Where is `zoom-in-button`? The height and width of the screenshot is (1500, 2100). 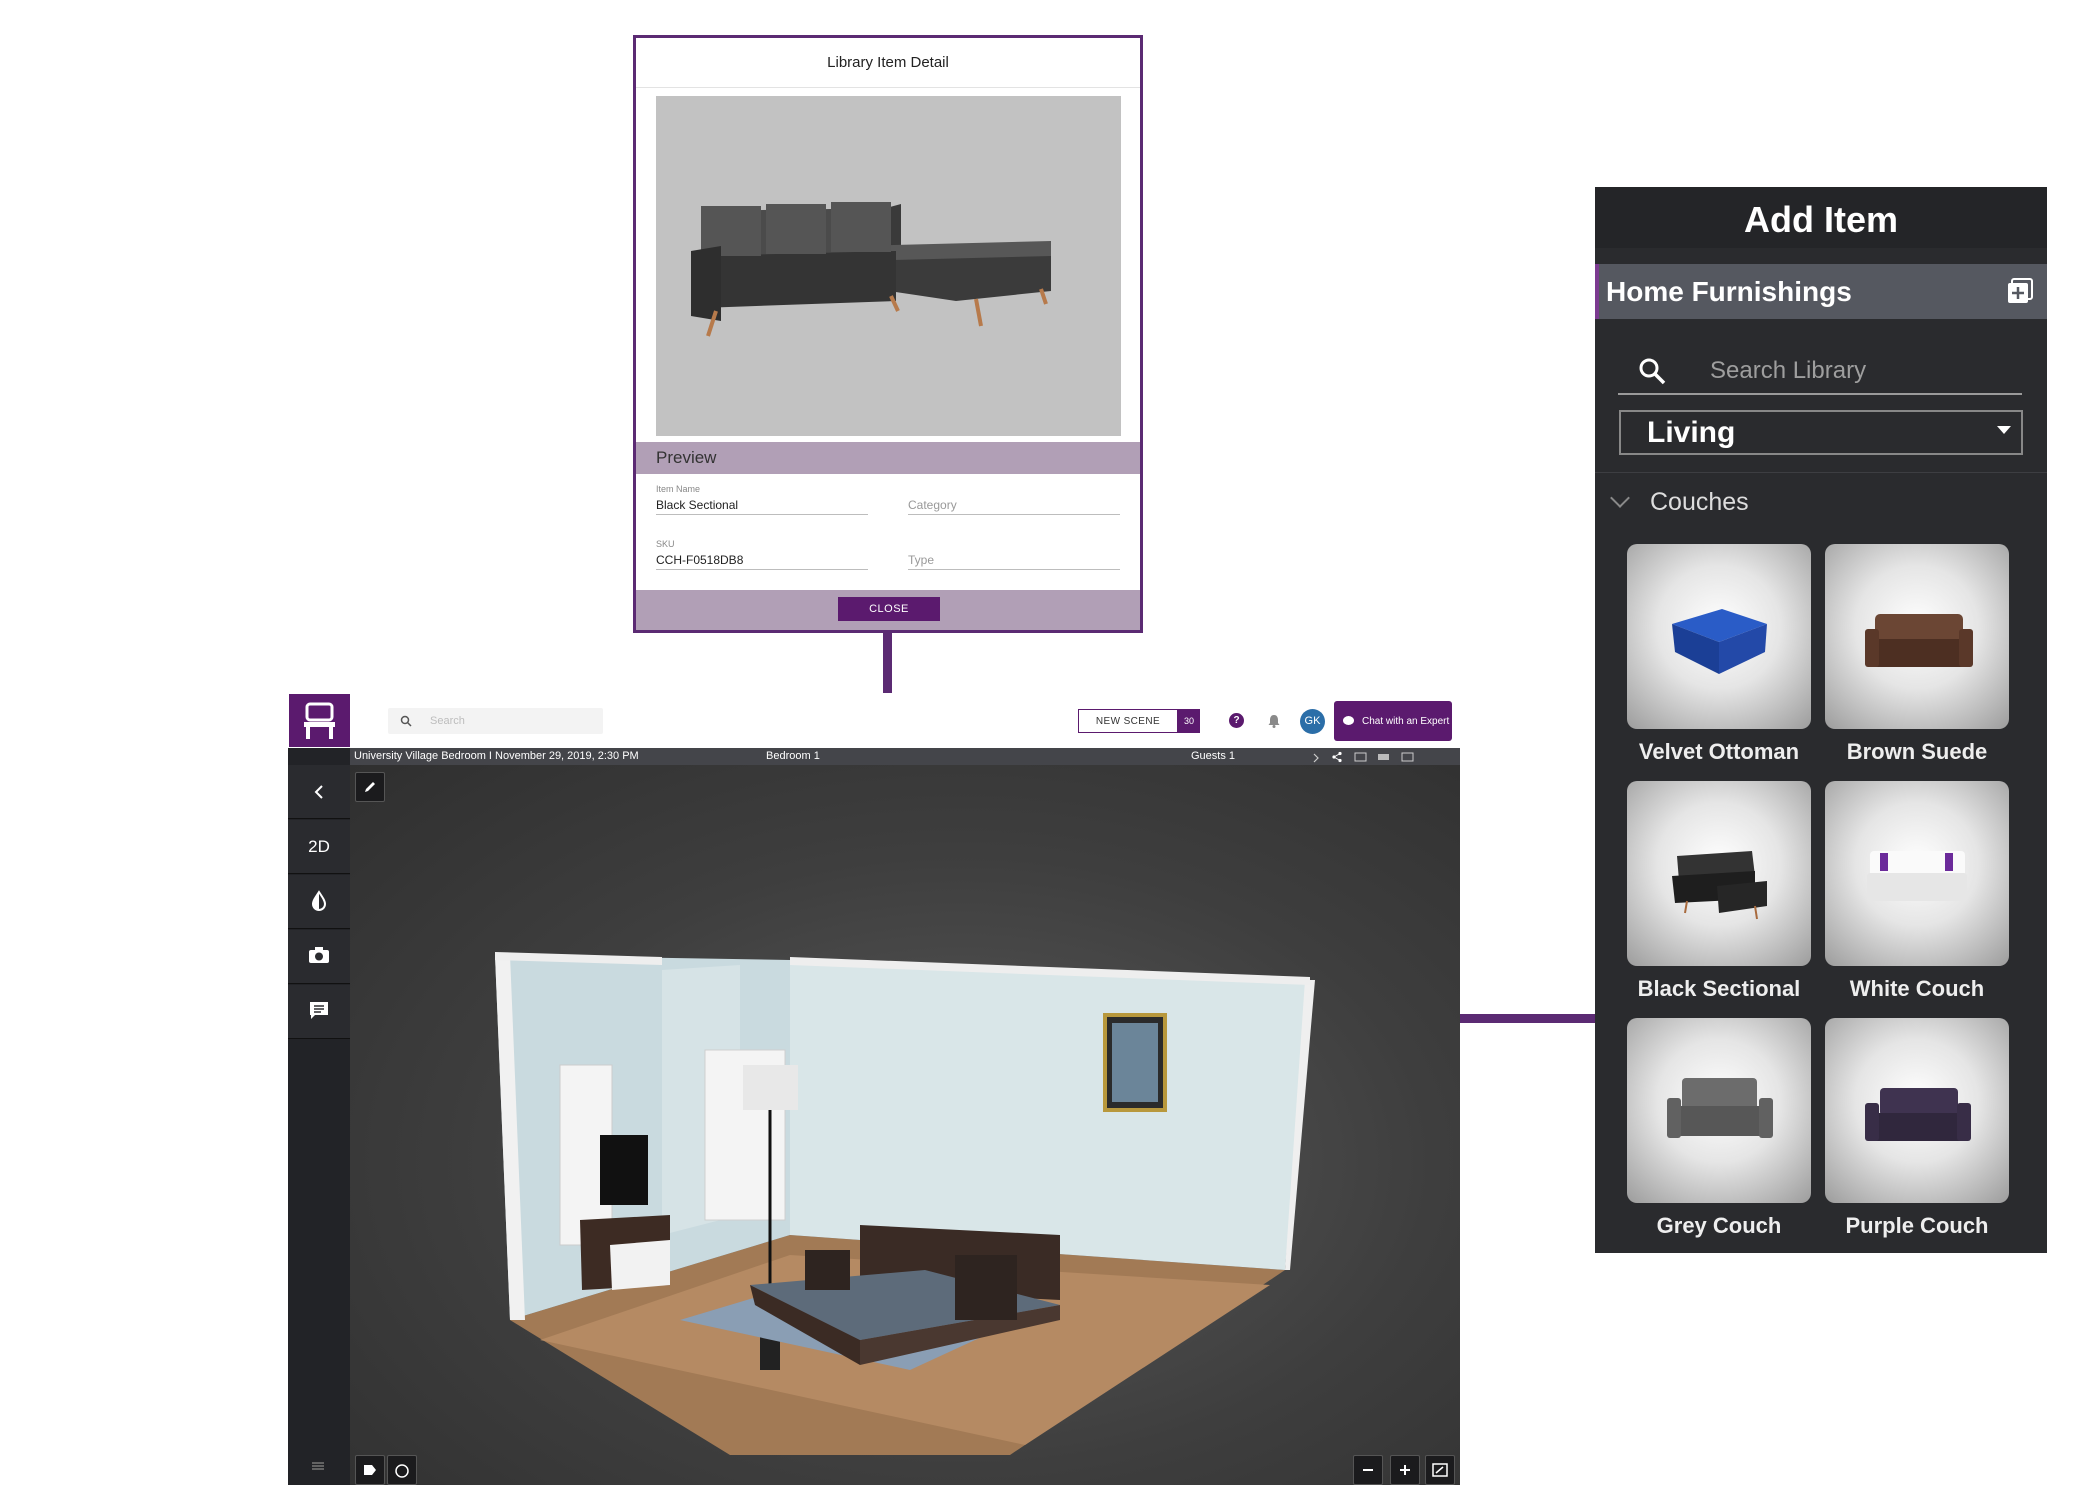 zoom-in-button is located at coordinates (1405, 1470).